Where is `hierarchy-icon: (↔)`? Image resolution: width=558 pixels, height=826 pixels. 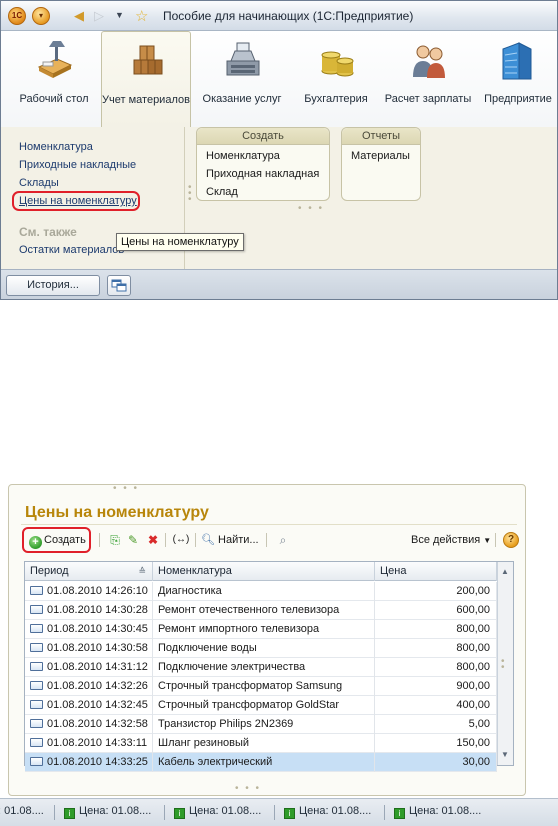 hierarchy-icon: (↔) is located at coordinates (181, 540).